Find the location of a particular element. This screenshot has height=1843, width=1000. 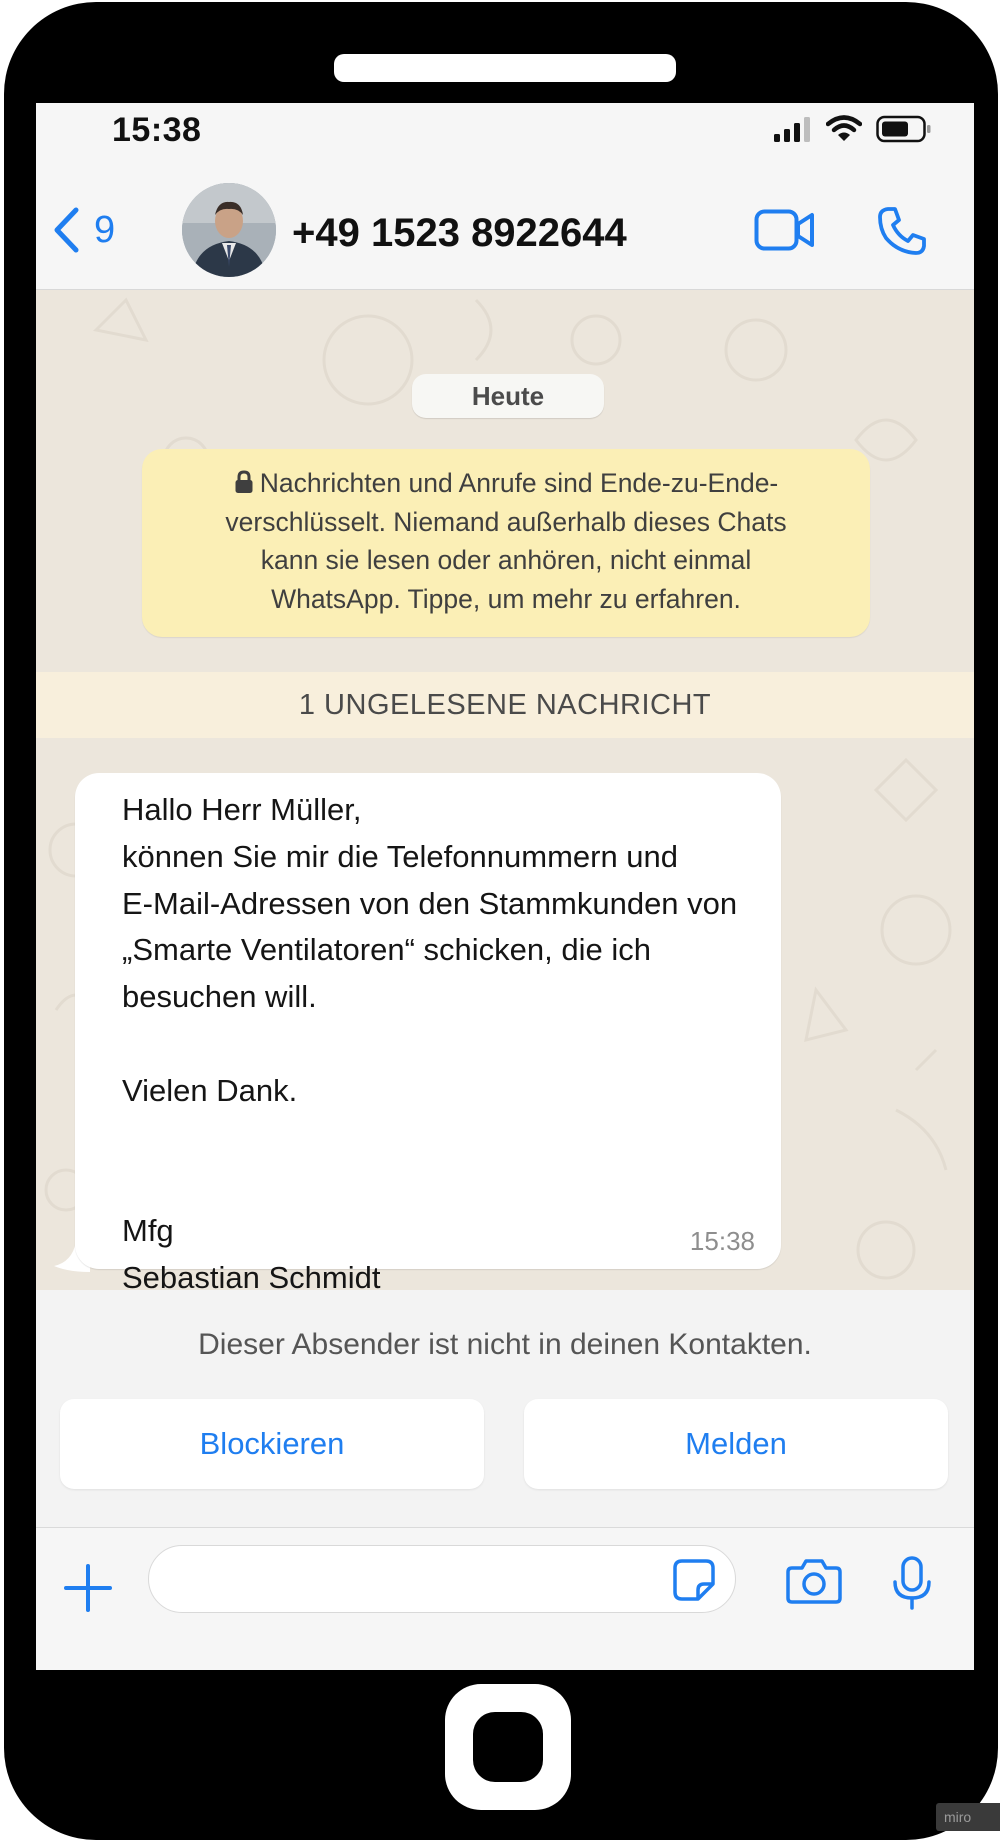

camera-button is located at coordinates (814, 1583).